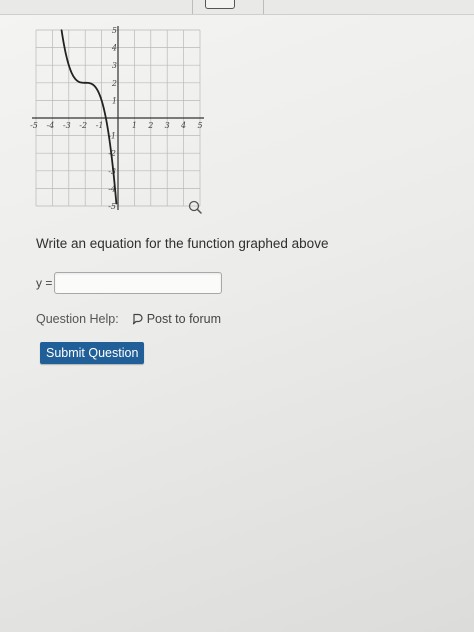 The height and width of the screenshot is (632, 474). I want to click on x-tick-label: 1, so click(134, 125).